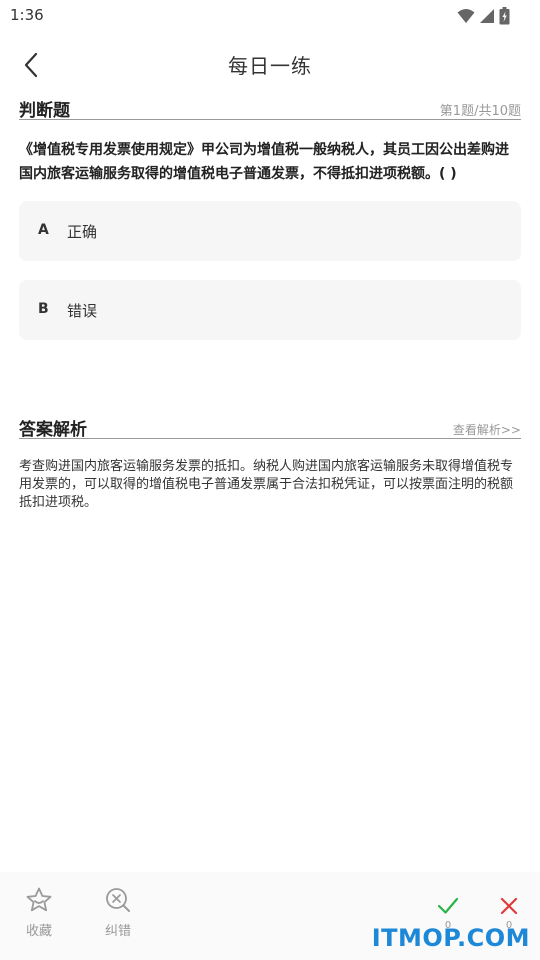  I want to click on option-key: B, so click(43, 309).